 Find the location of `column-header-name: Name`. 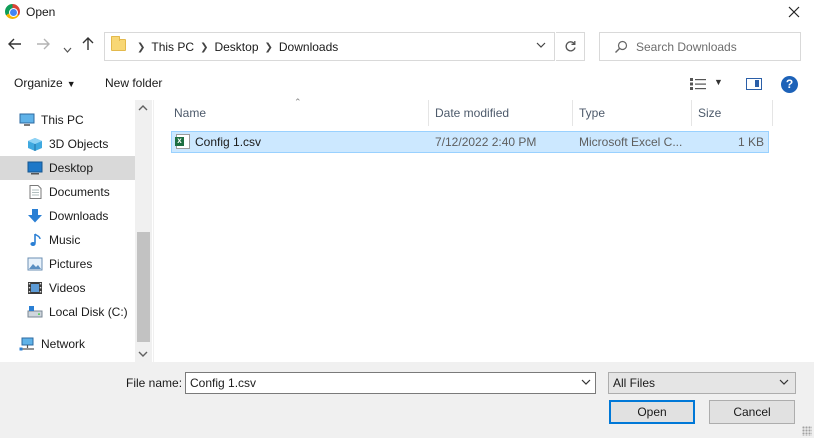

column-header-name: Name is located at coordinates (298, 113).